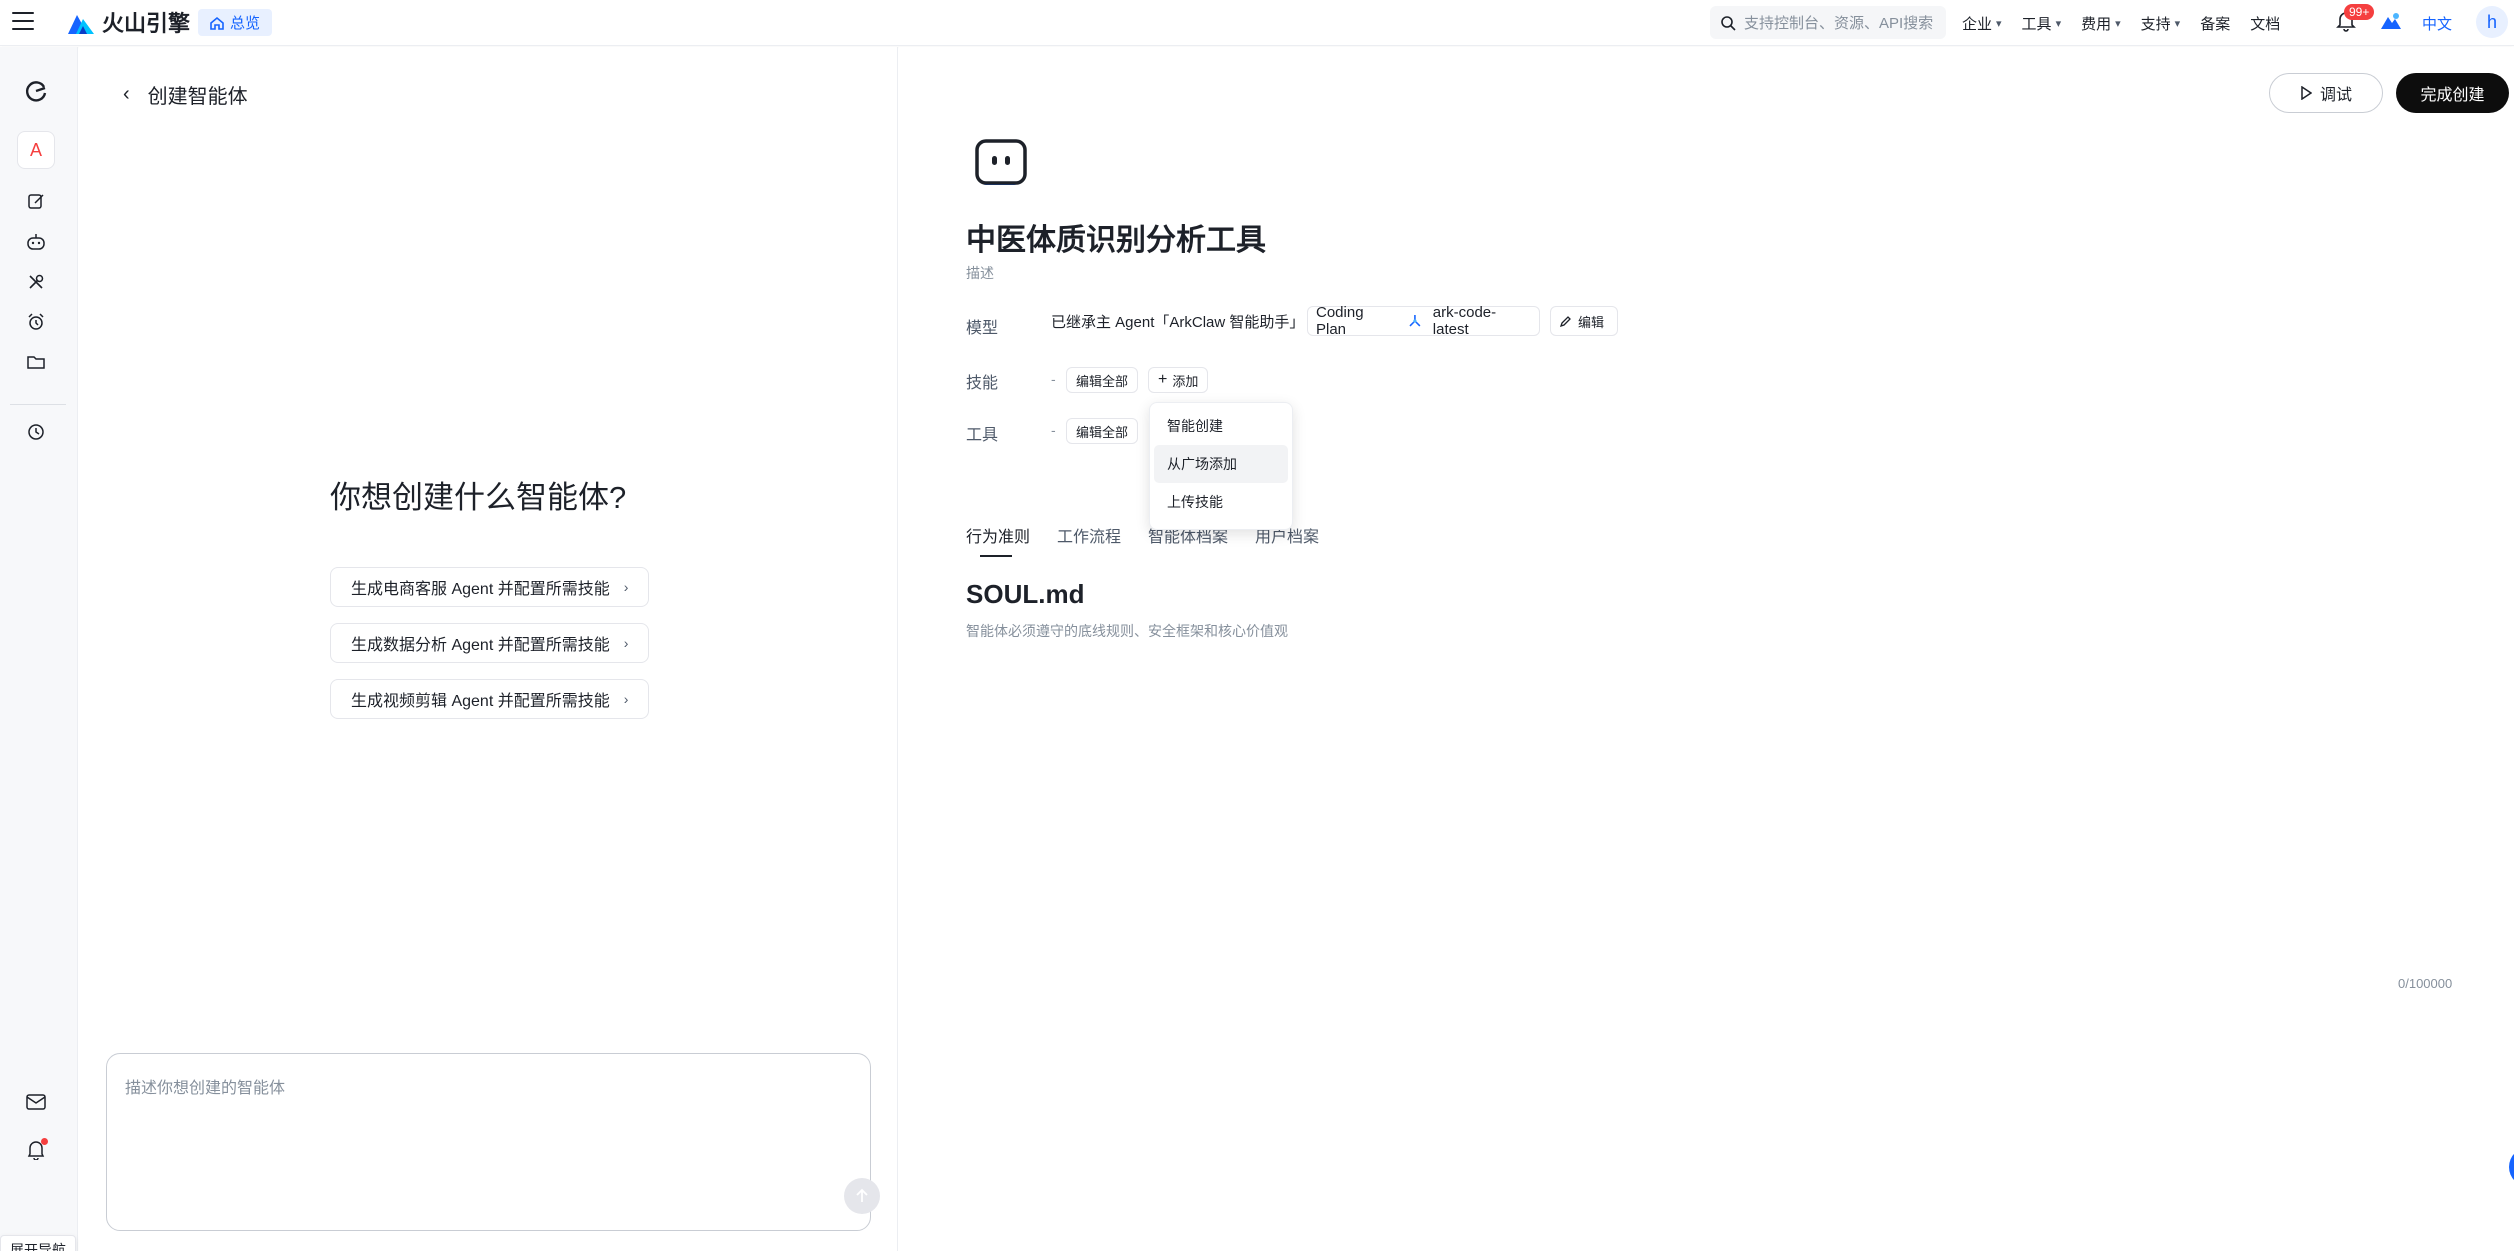 The width and height of the screenshot is (2514, 1251). What do you see at coordinates (2155, 24) in the screenshot?
I see `nav-support-label: 支持` at bounding box center [2155, 24].